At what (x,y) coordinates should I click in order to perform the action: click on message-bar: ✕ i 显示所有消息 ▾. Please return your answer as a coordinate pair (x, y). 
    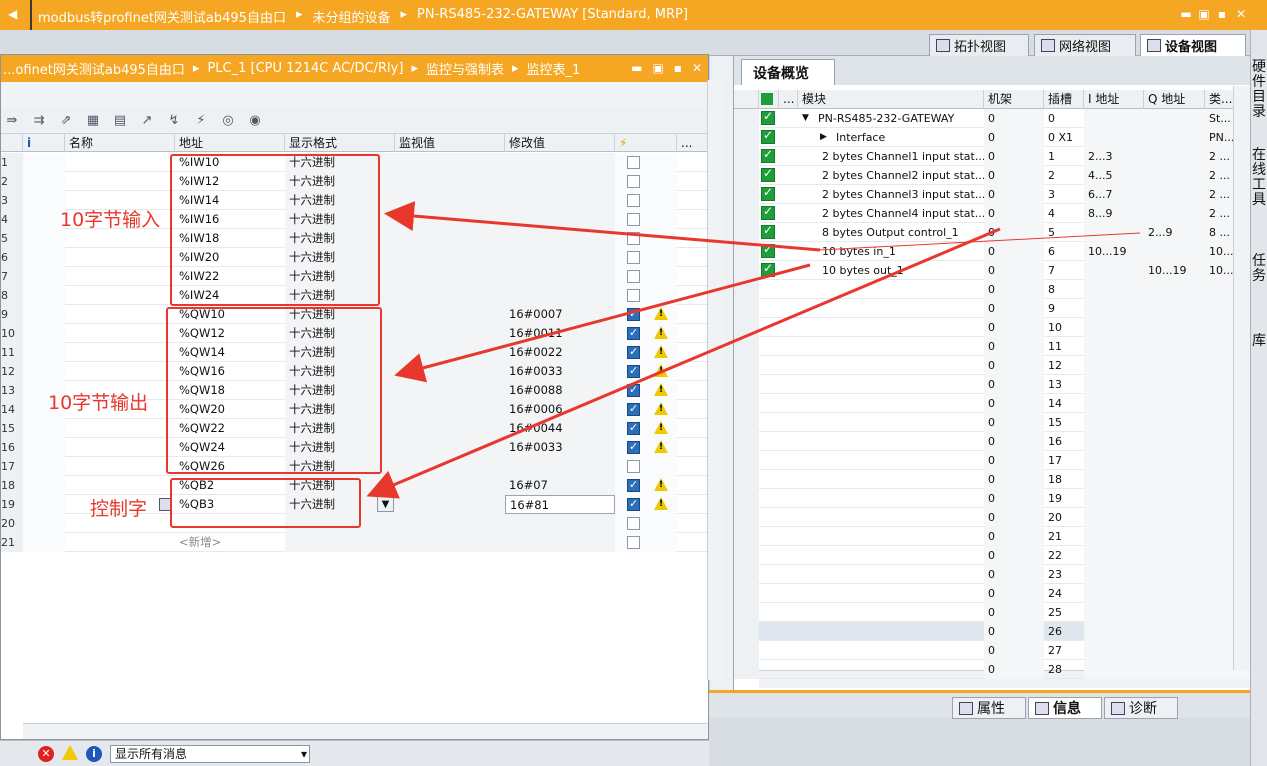
    Looking at the image, I should click on (354, 753).